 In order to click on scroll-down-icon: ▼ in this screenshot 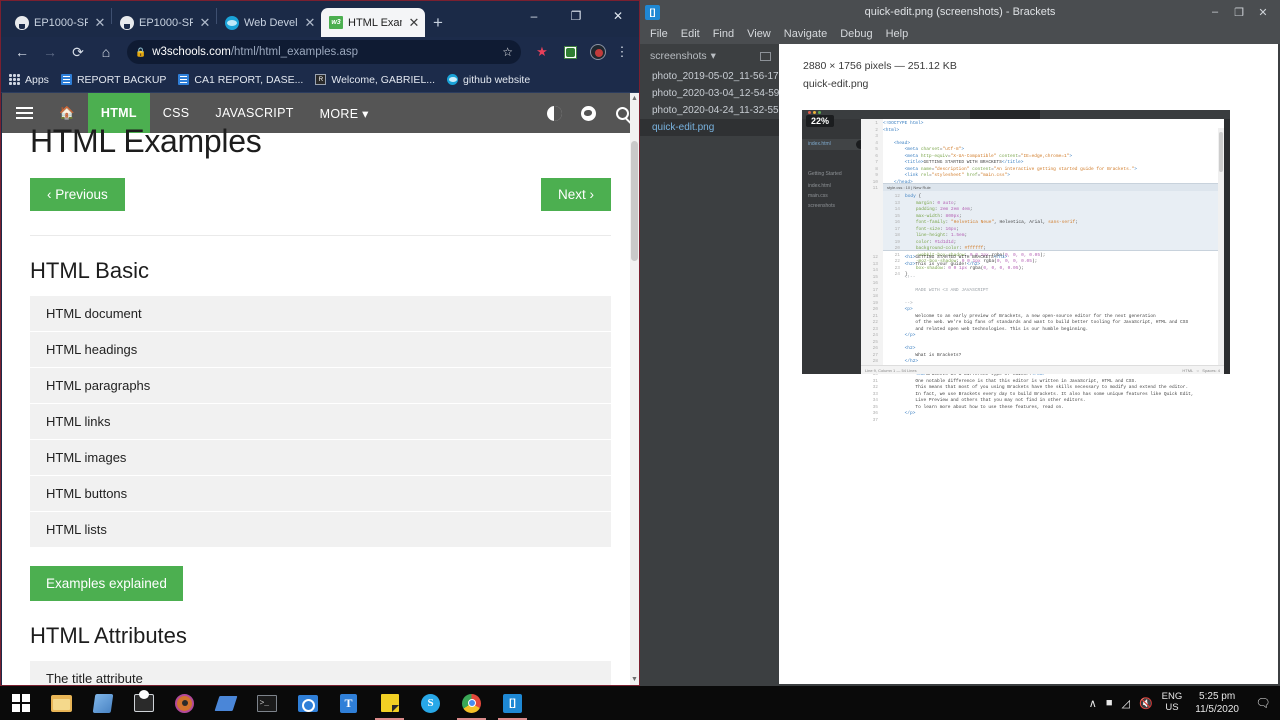, I will do `click(634, 679)`.